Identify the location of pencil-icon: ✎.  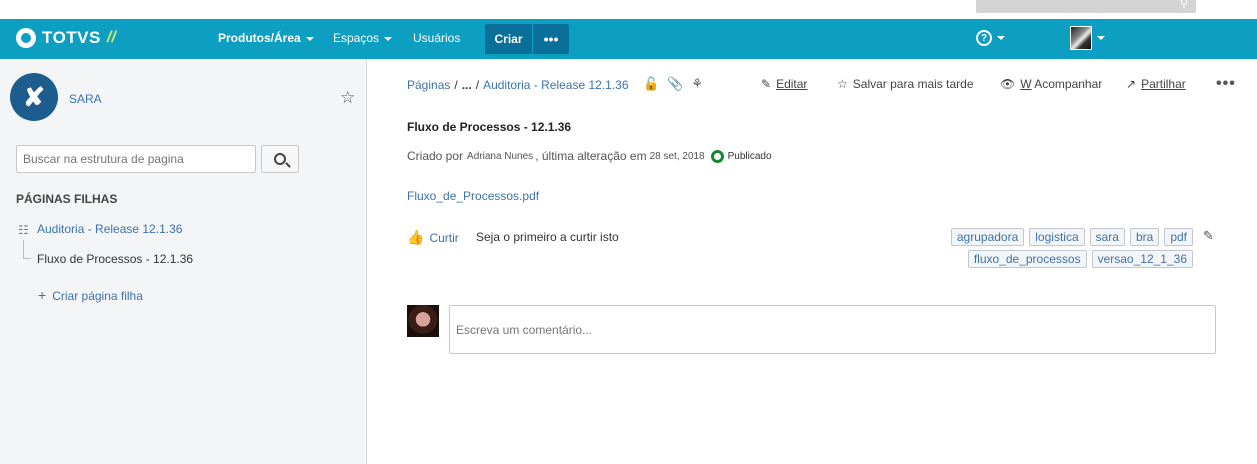
(766, 84).